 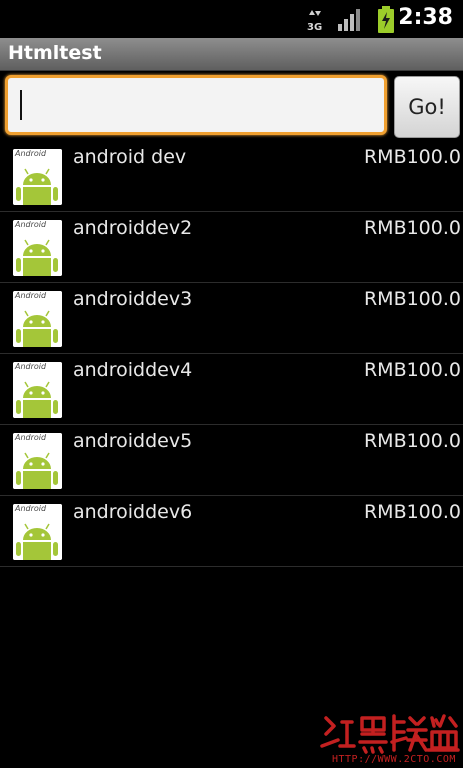 I want to click on watermark-url: HTTP://WWW.2CTO.COM, so click(x=394, y=759).